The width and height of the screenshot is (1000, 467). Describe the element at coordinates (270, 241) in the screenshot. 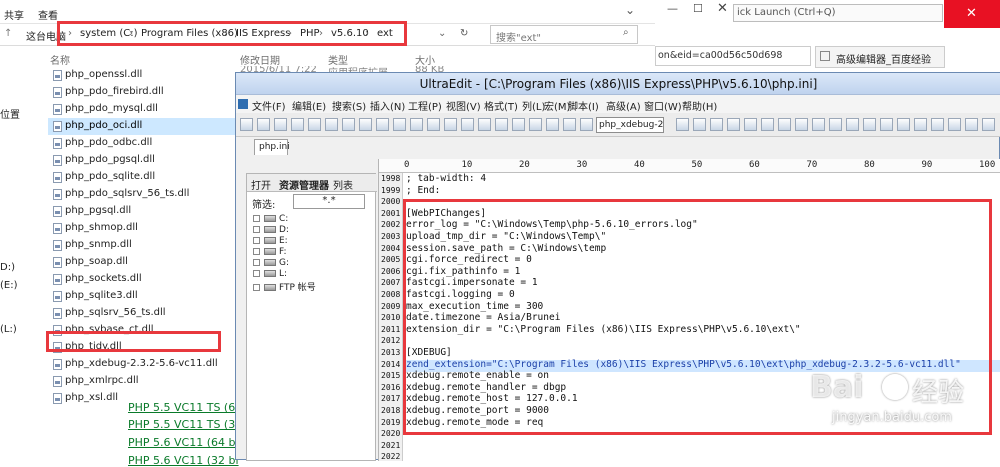

I see `drive-item: E:` at that location.